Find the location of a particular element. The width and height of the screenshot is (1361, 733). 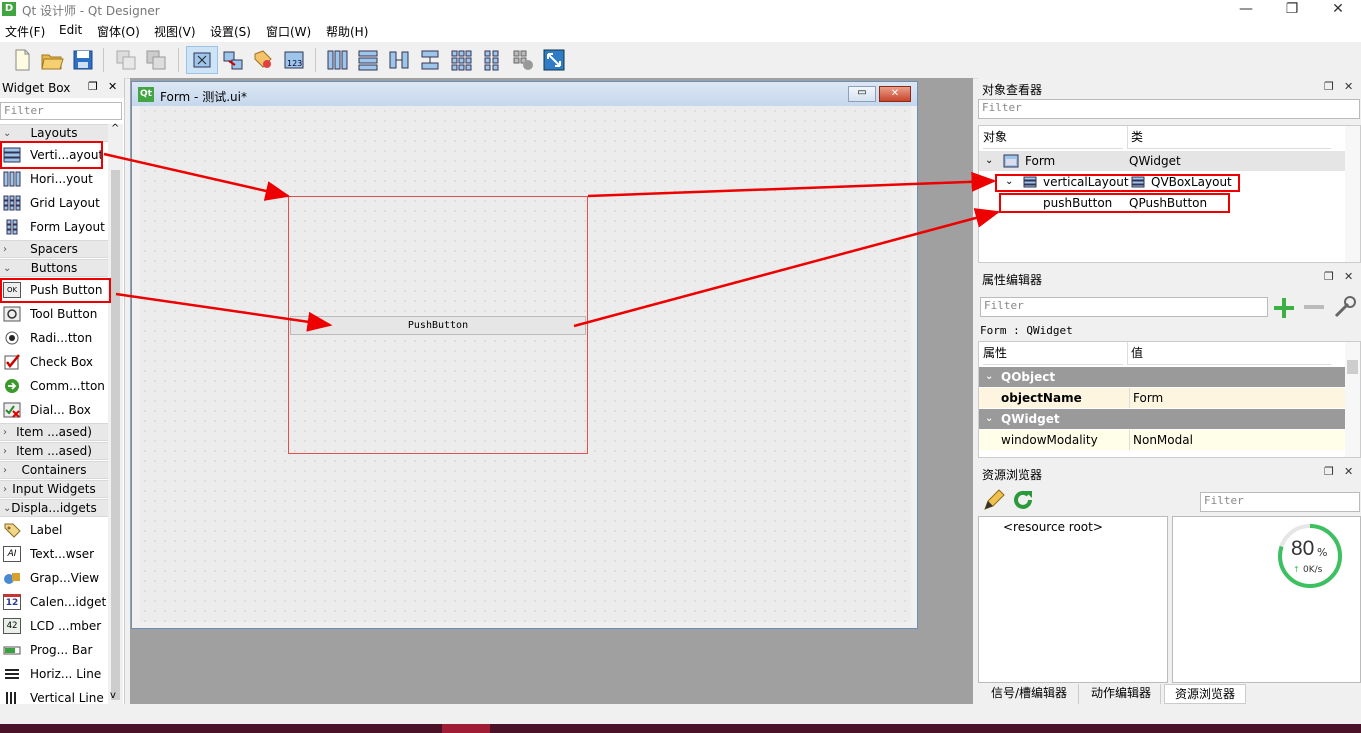

col-class-header: 类 is located at coordinates (1229, 137).